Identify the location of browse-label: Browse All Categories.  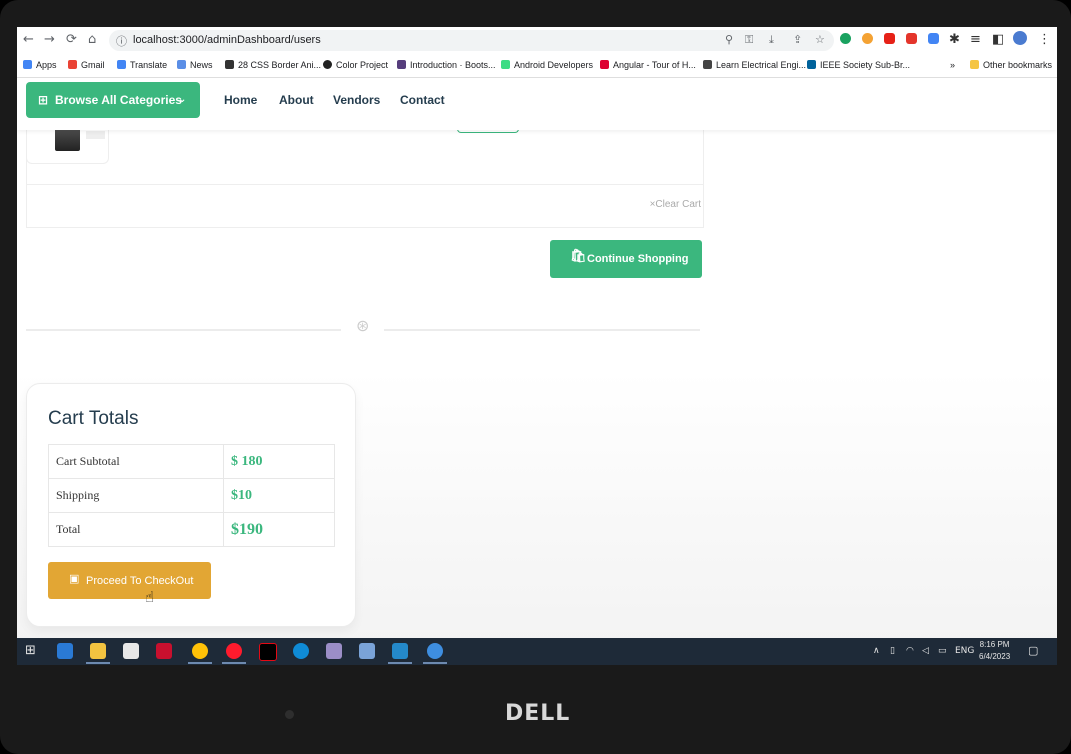
(118, 100).